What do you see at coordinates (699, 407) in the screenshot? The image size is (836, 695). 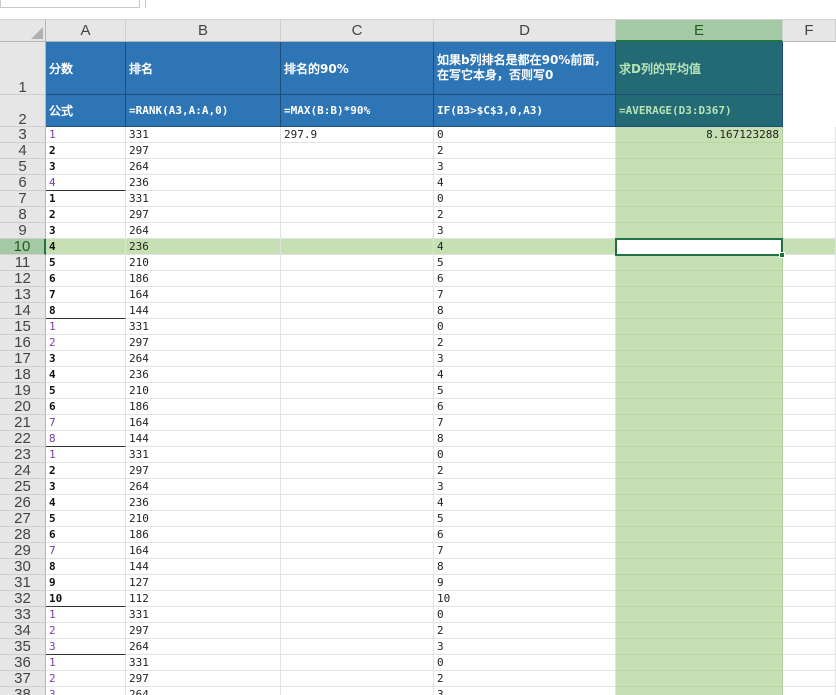 I see `cell-e20` at bounding box center [699, 407].